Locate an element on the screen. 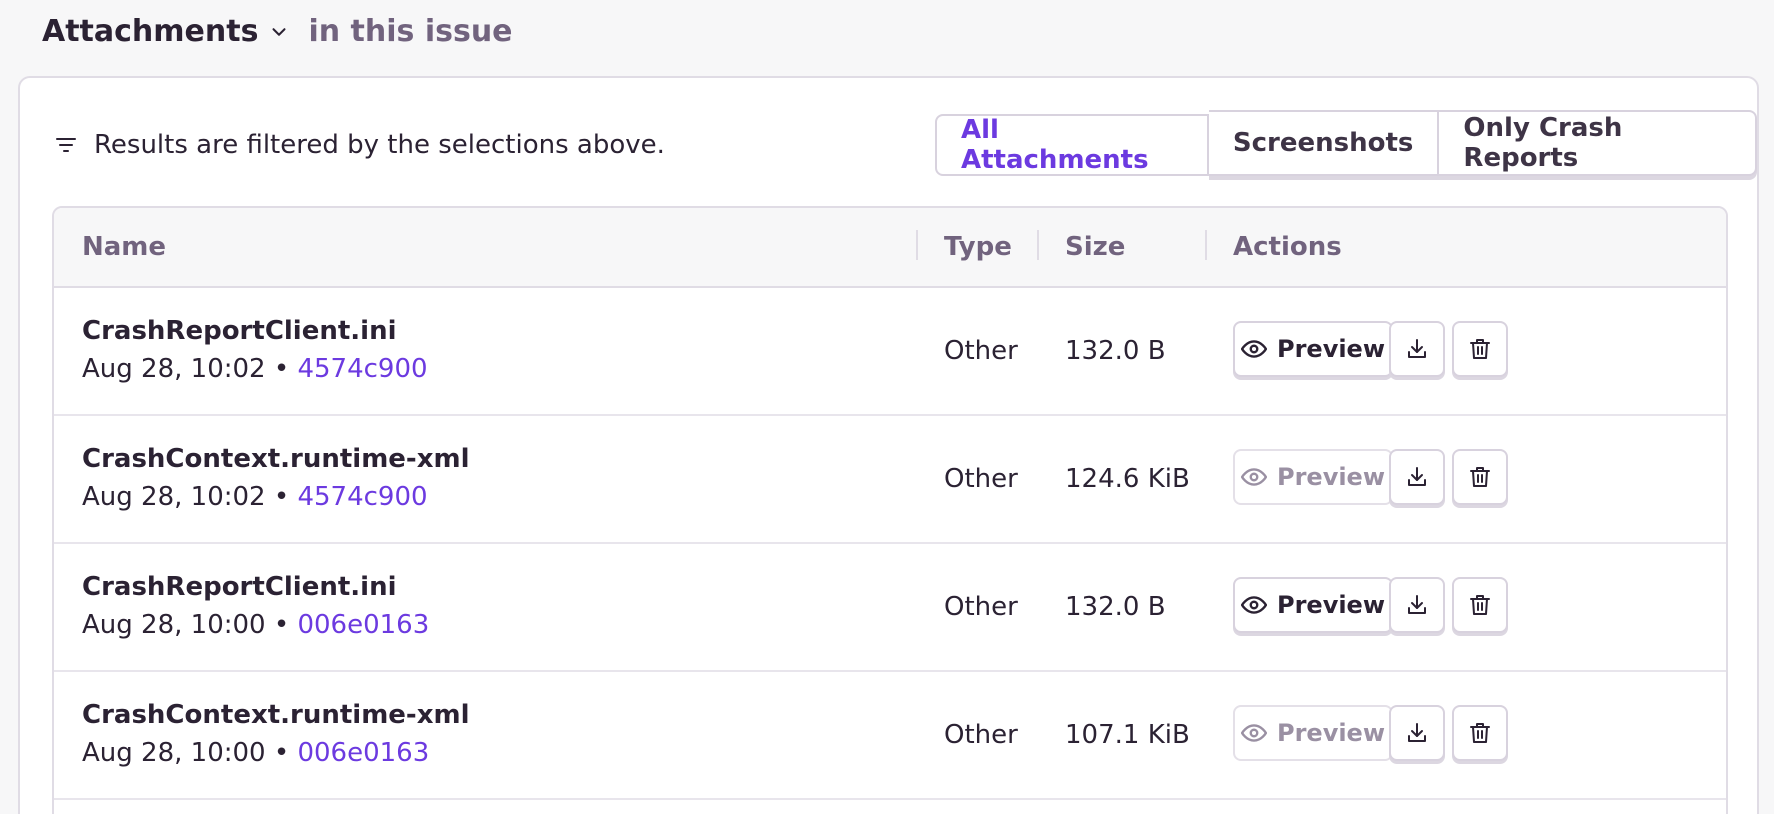  column-header-type: Type is located at coordinates (978, 247).